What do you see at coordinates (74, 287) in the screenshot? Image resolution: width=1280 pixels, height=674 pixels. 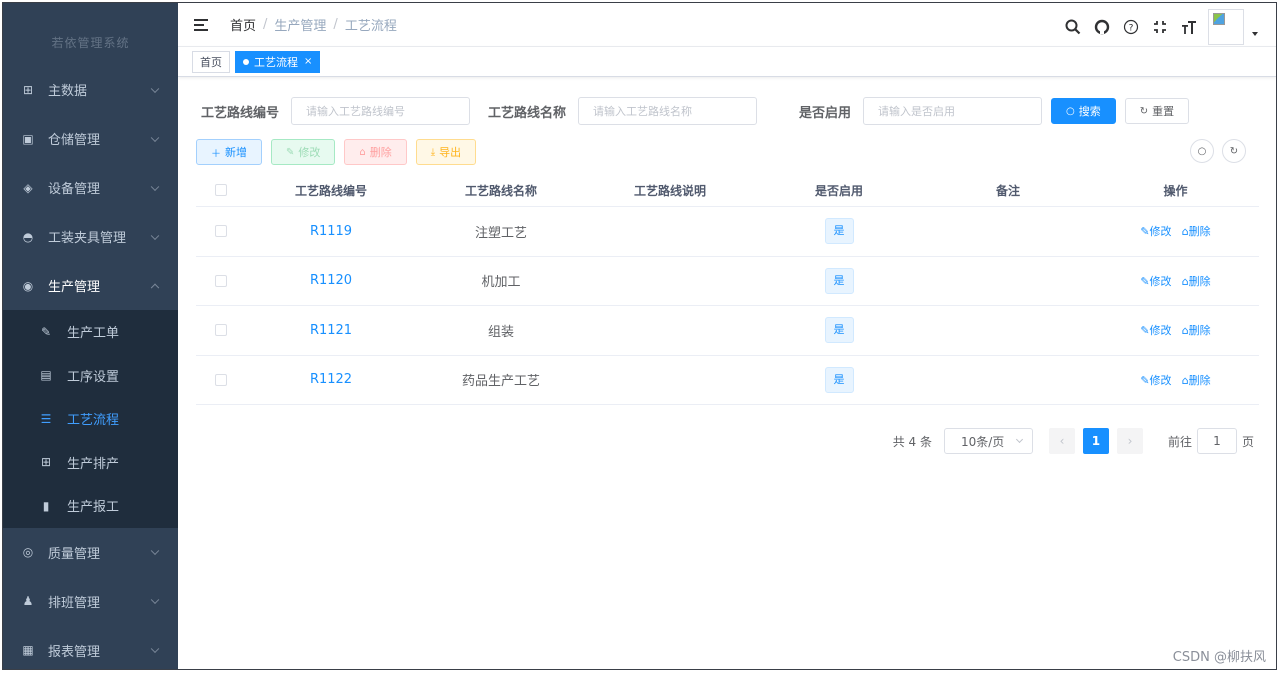 I see `sidebar-item-label: 生产管理` at bounding box center [74, 287].